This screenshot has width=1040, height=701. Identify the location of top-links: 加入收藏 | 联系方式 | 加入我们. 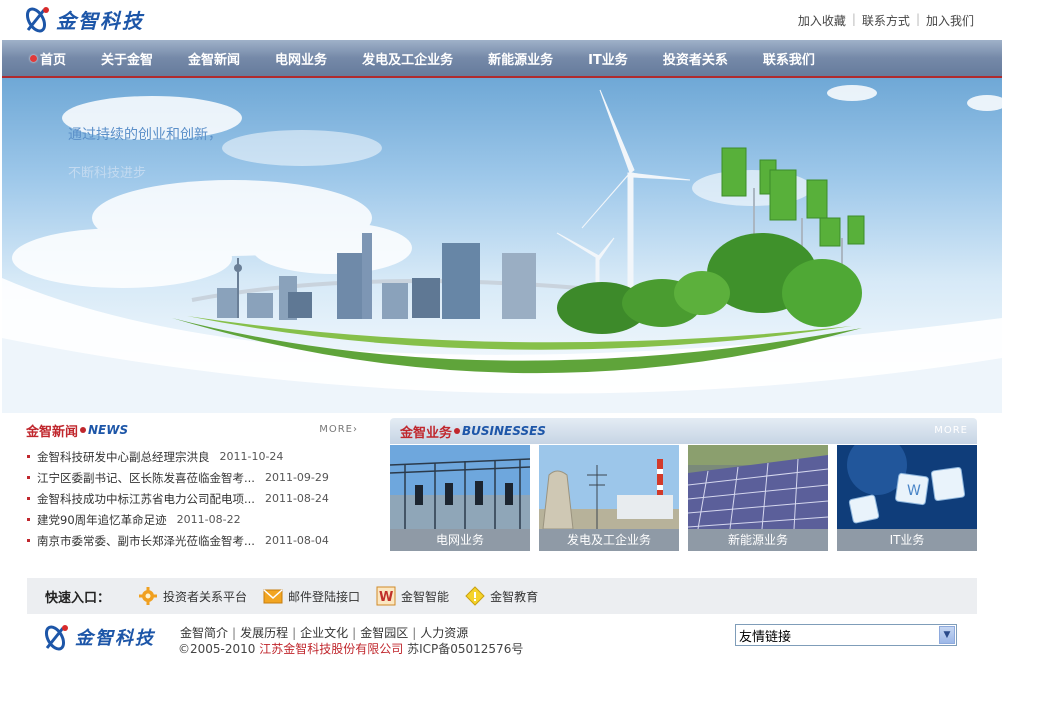
(886, 20).